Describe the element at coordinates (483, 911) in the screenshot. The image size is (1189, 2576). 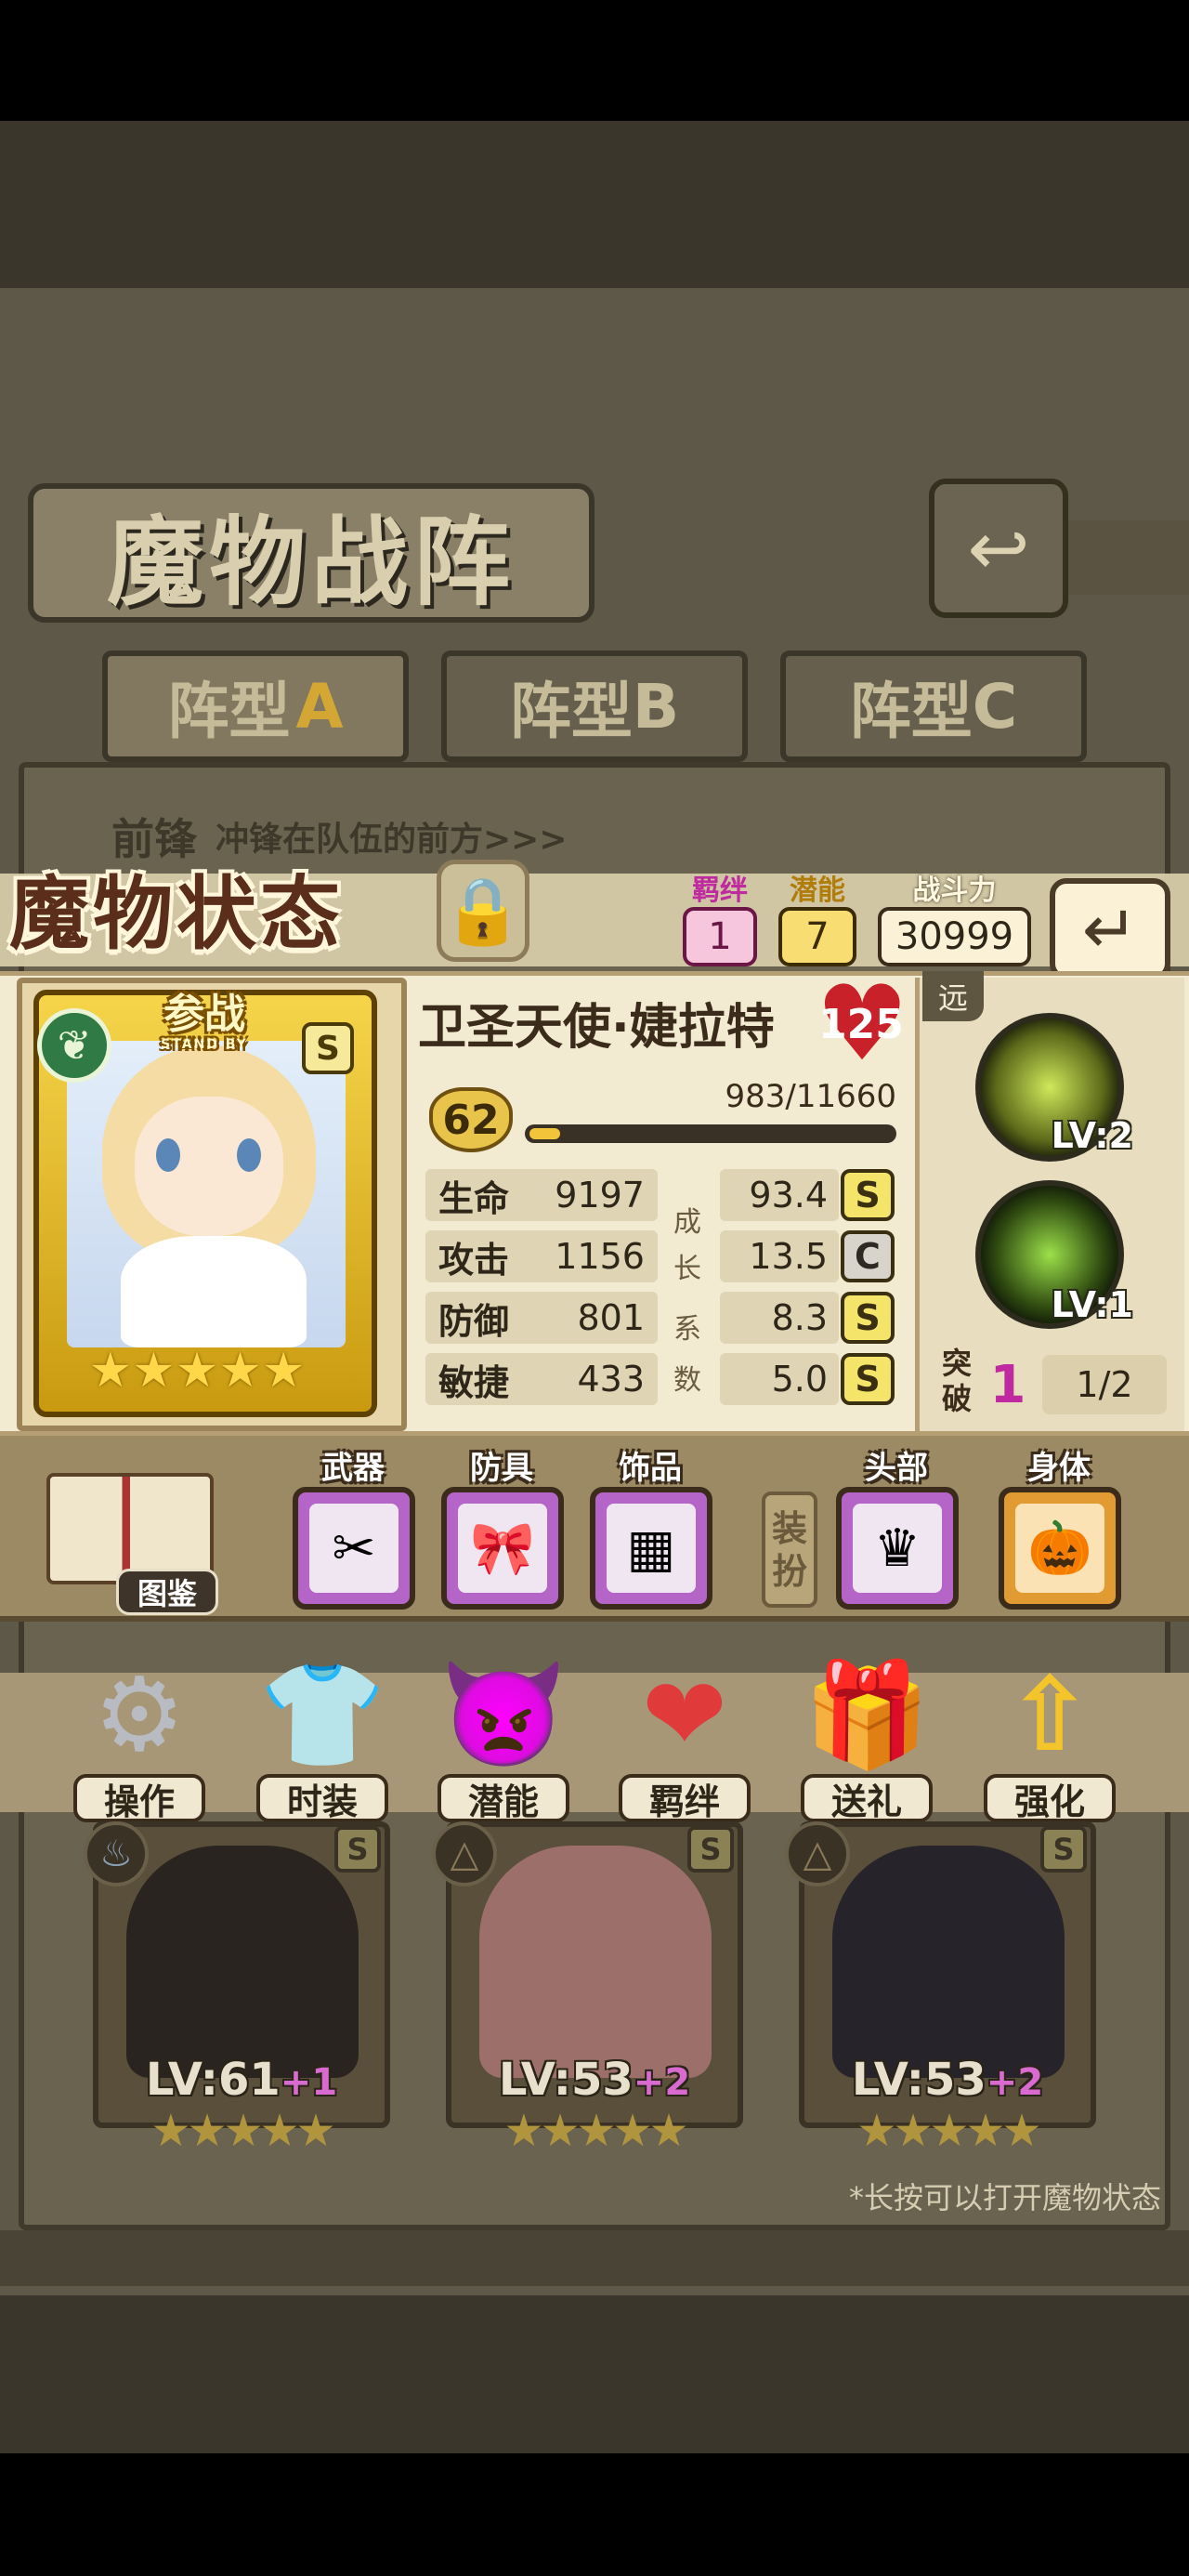
I see `lock-icon: 🔒` at that location.